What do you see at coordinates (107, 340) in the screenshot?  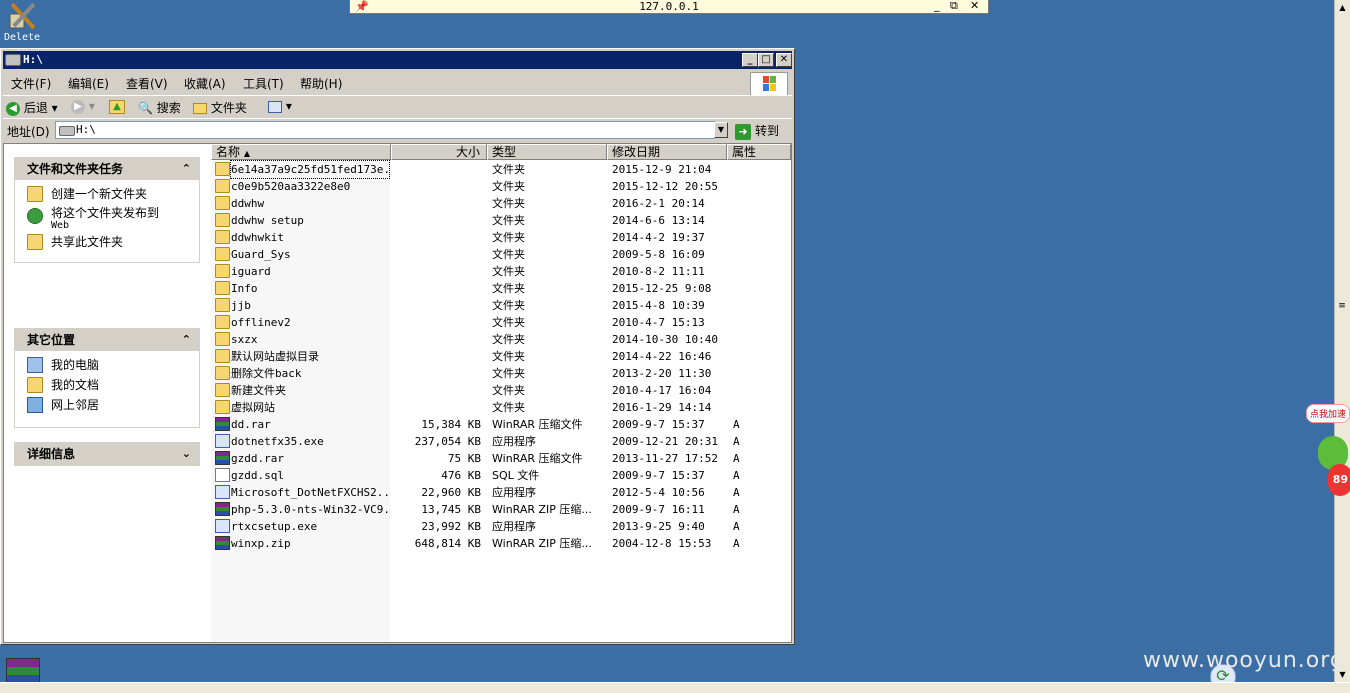 I see `other-places-header: 其它位置 ⌃` at bounding box center [107, 340].